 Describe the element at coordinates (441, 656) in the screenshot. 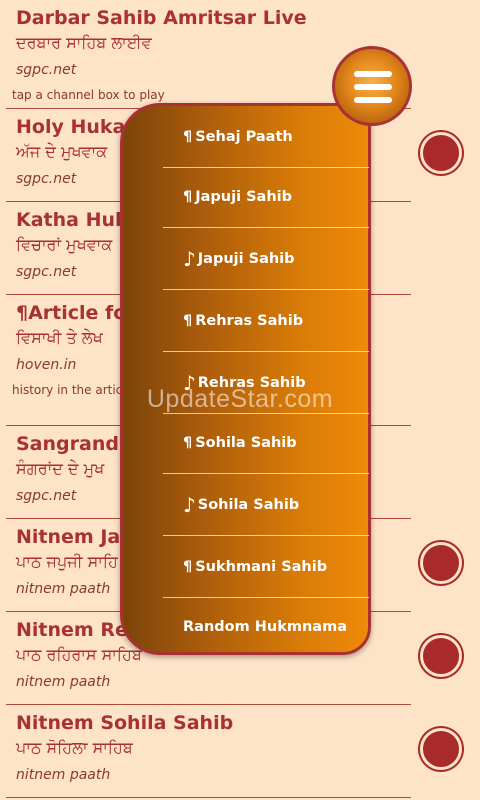

I see `play-button-nitnem-rehras` at that location.